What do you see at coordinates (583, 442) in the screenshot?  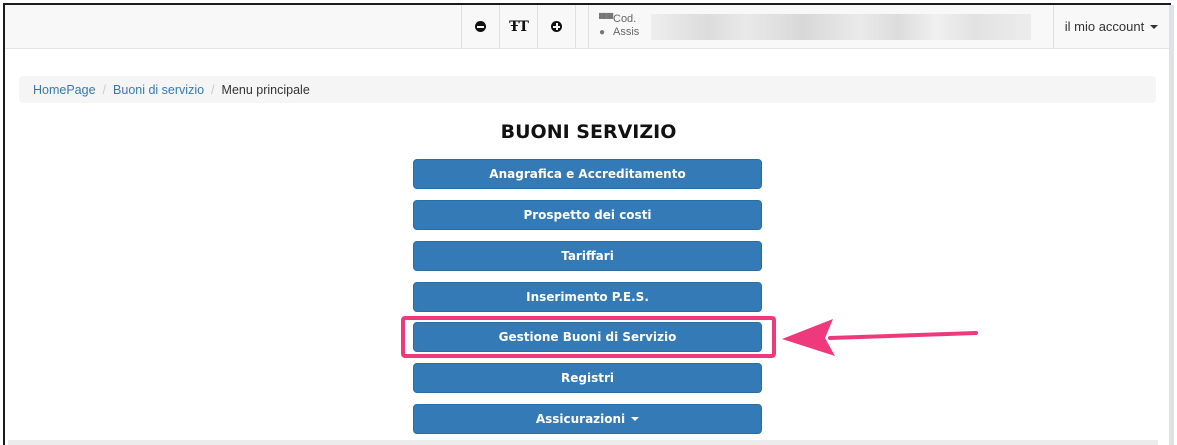 I see `footer-bar` at bounding box center [583, 442].